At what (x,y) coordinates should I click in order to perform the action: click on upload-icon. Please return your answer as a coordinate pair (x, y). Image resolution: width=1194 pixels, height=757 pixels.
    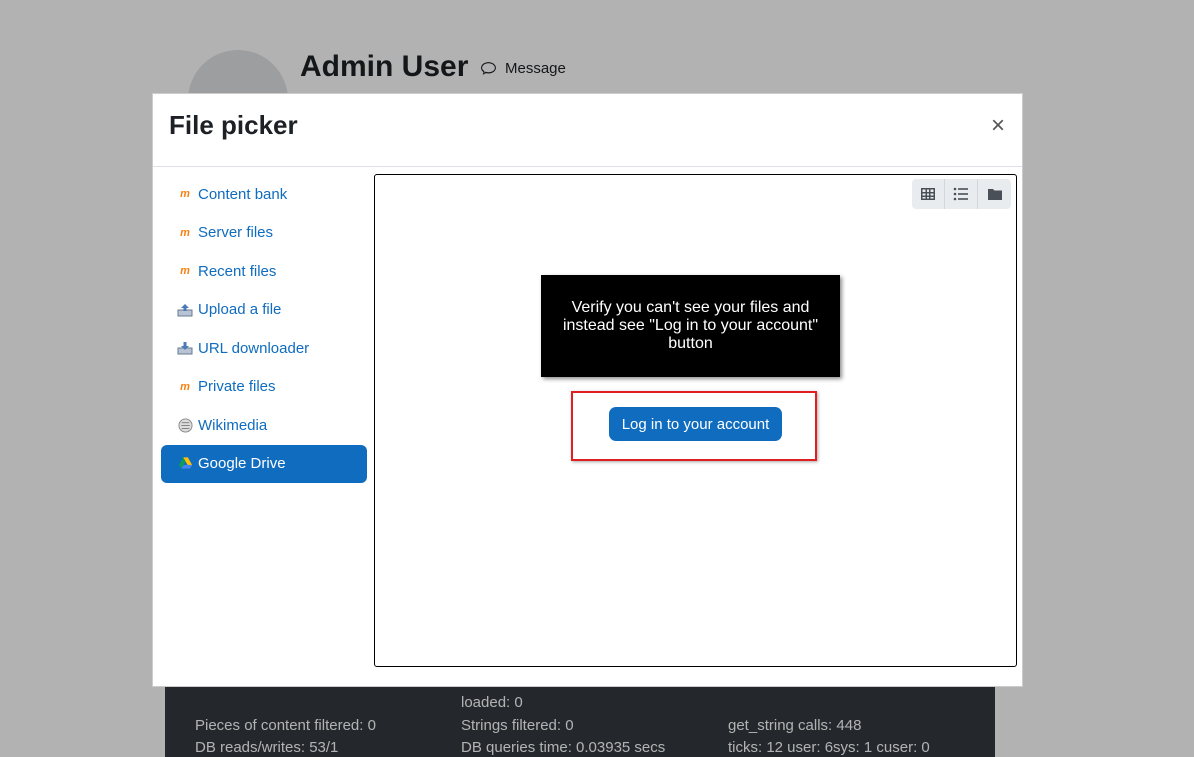
    Looking at the image, I should click on (185, 310).